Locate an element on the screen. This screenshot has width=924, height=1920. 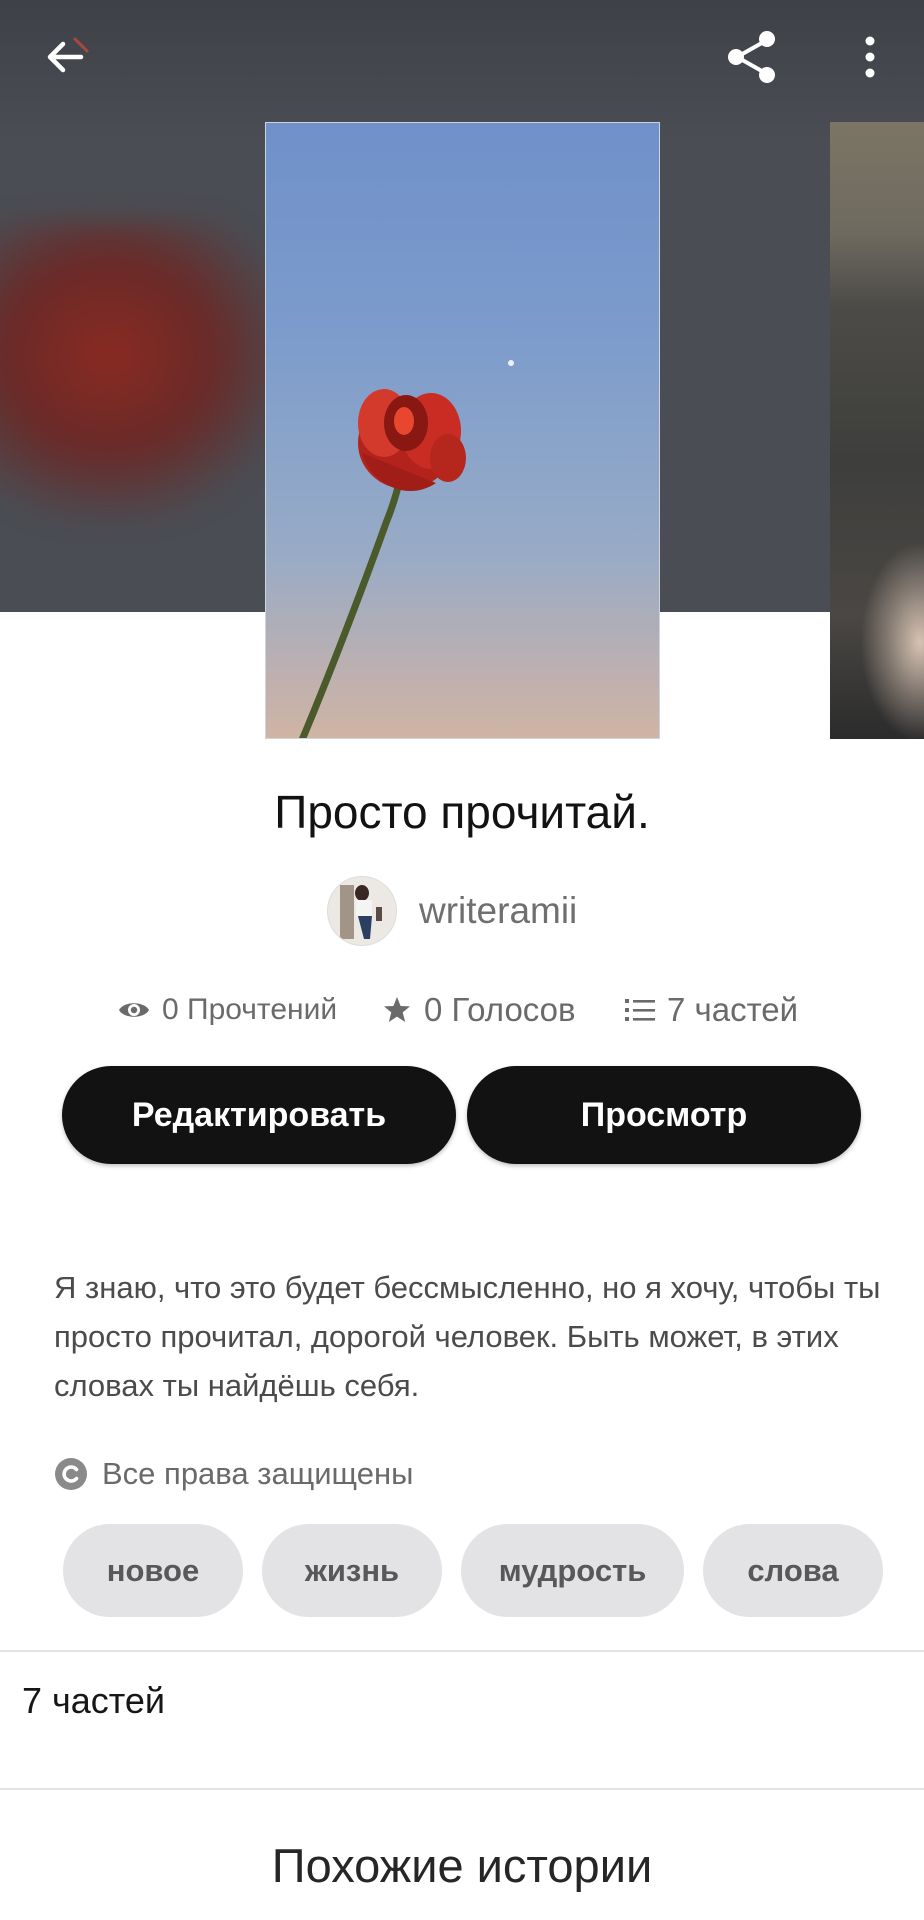
back-button is located at coordinates (65, 59).